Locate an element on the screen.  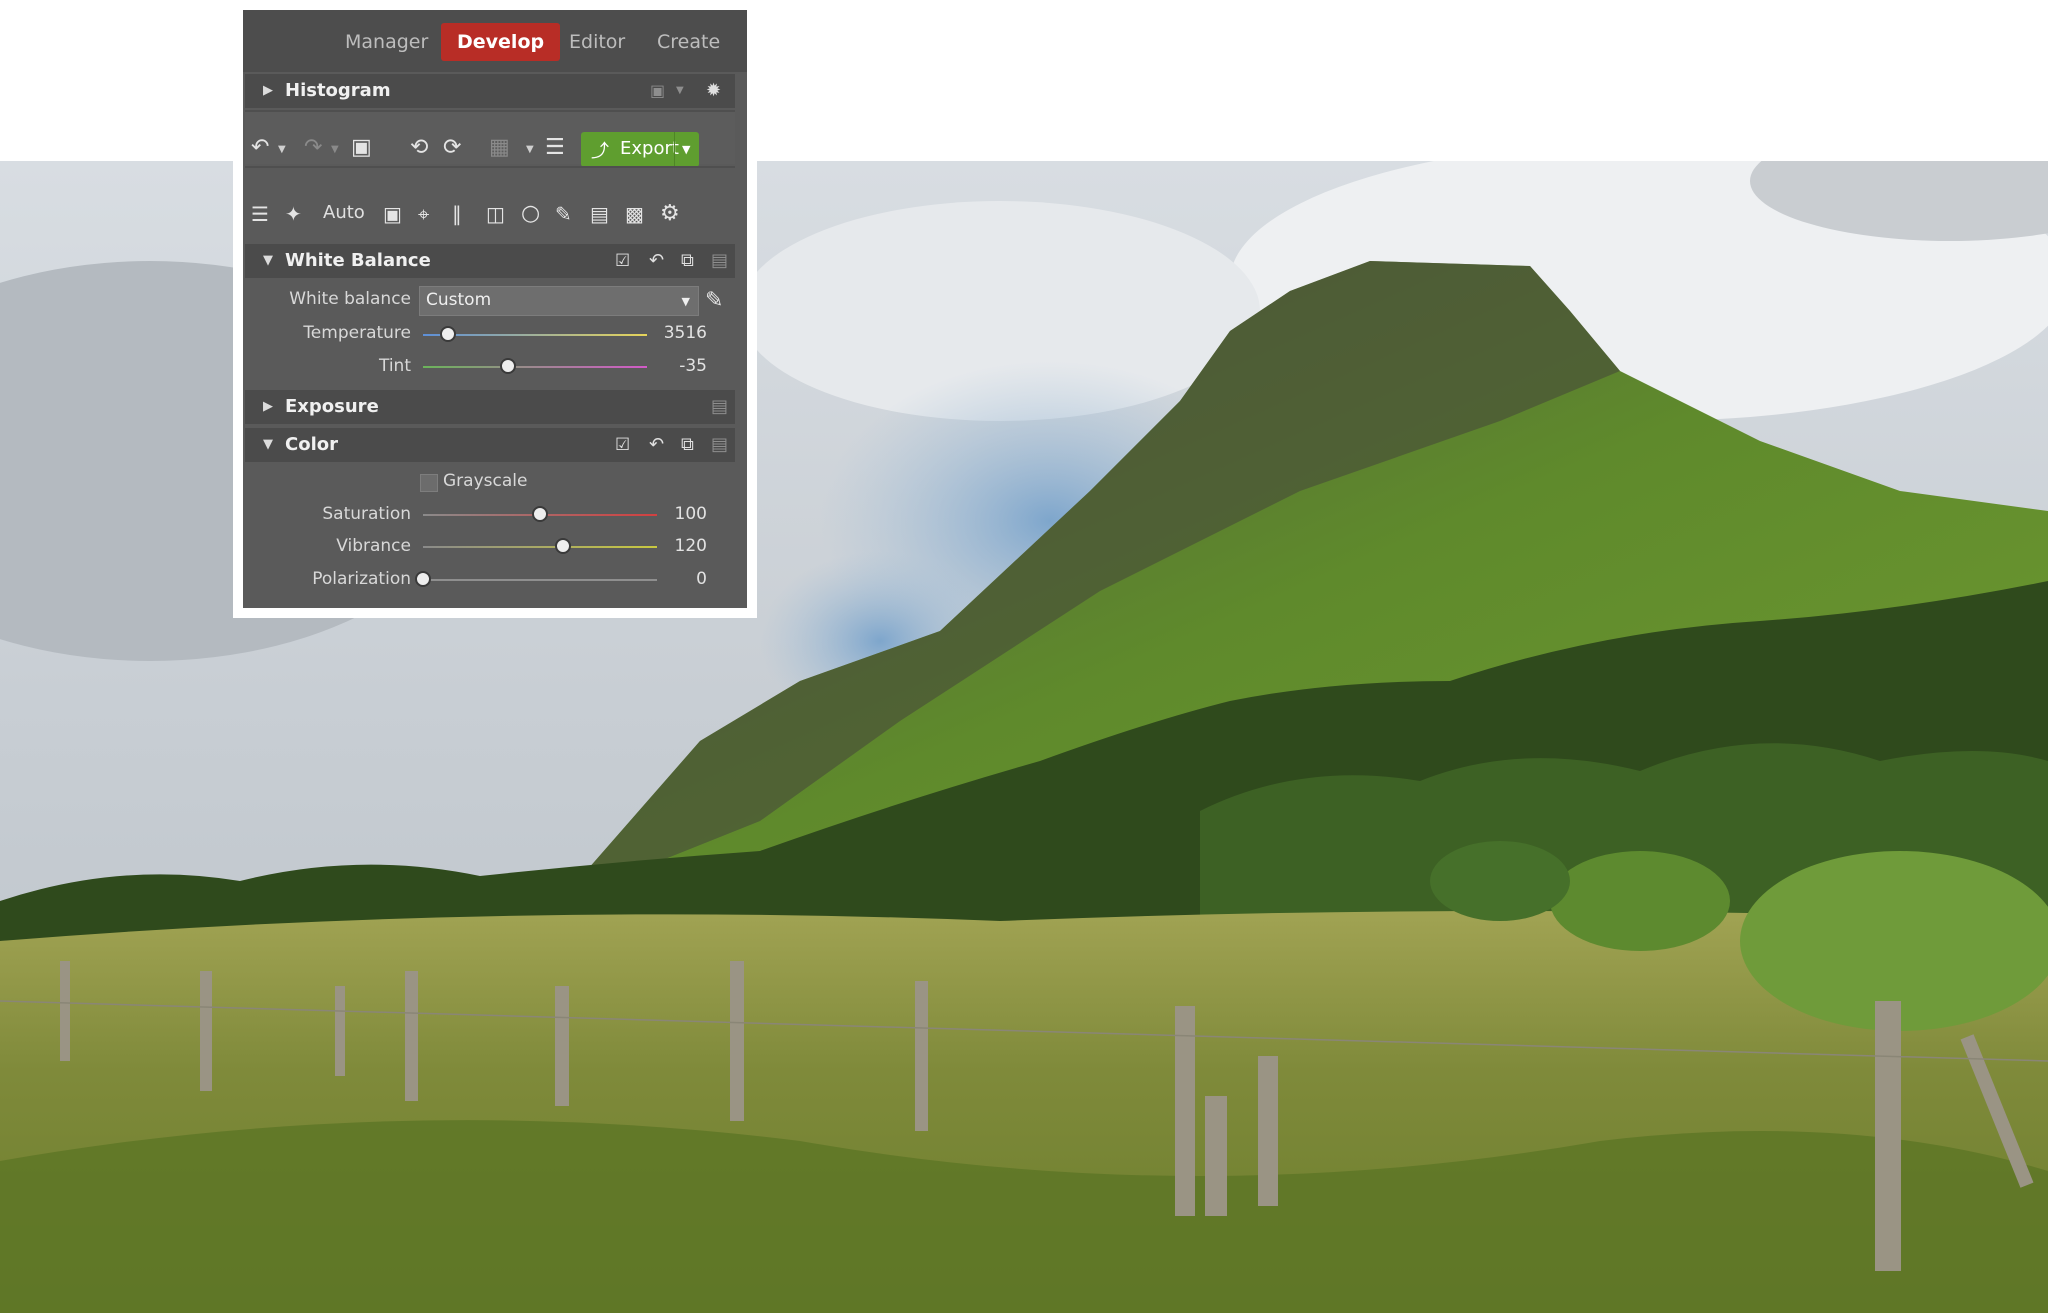
aperture-icon: ✹ is located at coordinates (713, 91).